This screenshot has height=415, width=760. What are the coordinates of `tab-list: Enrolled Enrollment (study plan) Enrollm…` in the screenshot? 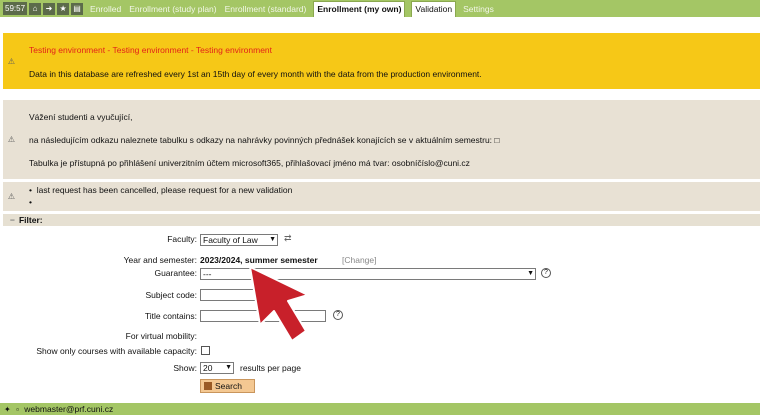 It's located at (292, 8).